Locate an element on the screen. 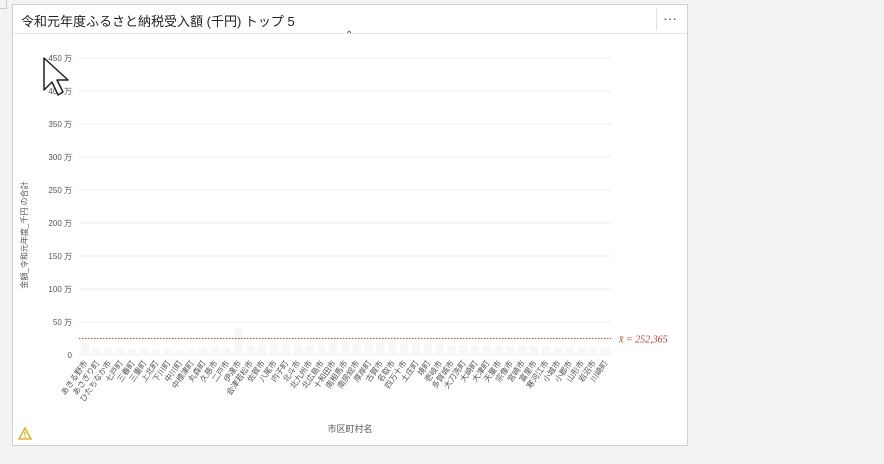 This screenshot has height=464, width=884. warning-icon is located at coordinates (25, 433).